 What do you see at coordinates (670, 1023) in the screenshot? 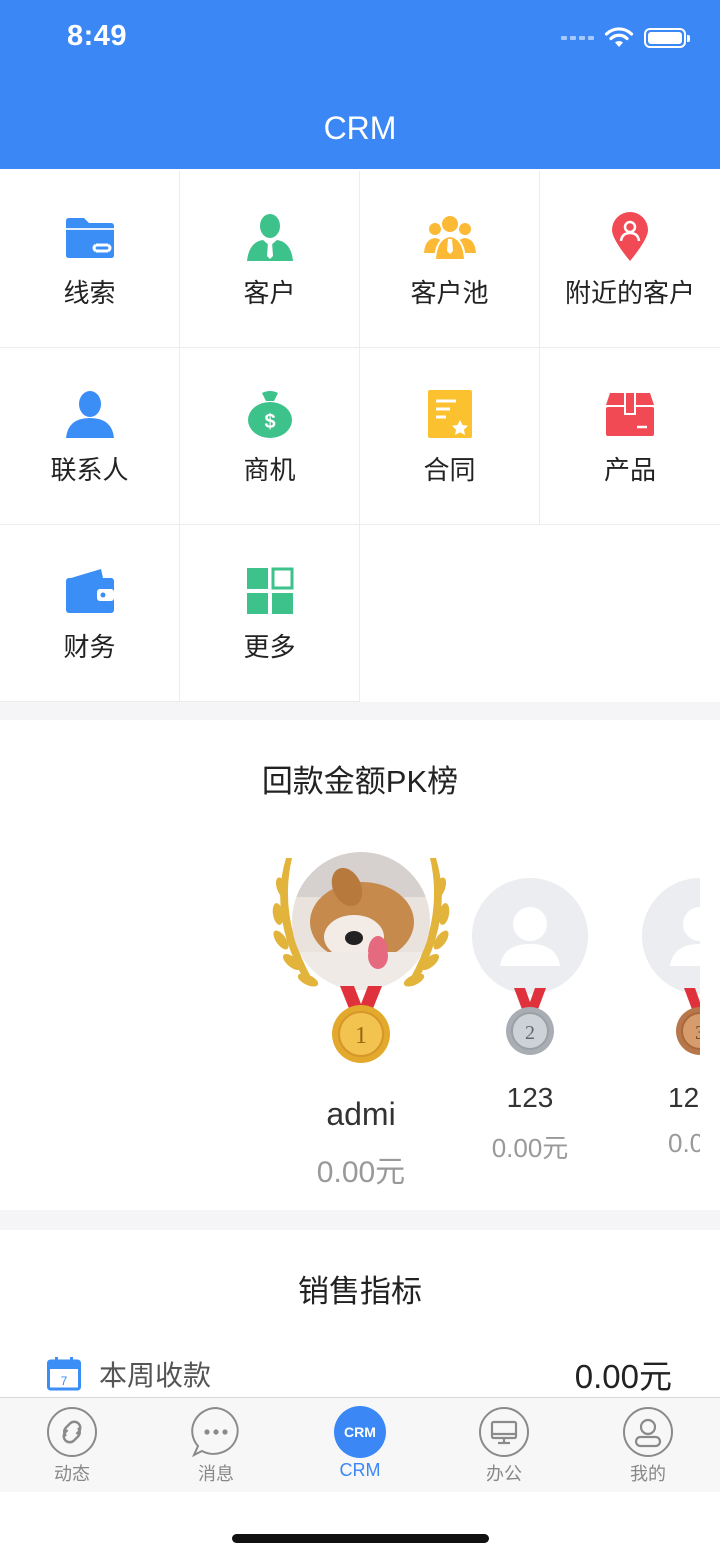
I see `rank-3-item: 3 12 0.0` at bounding box center [670, 1023].